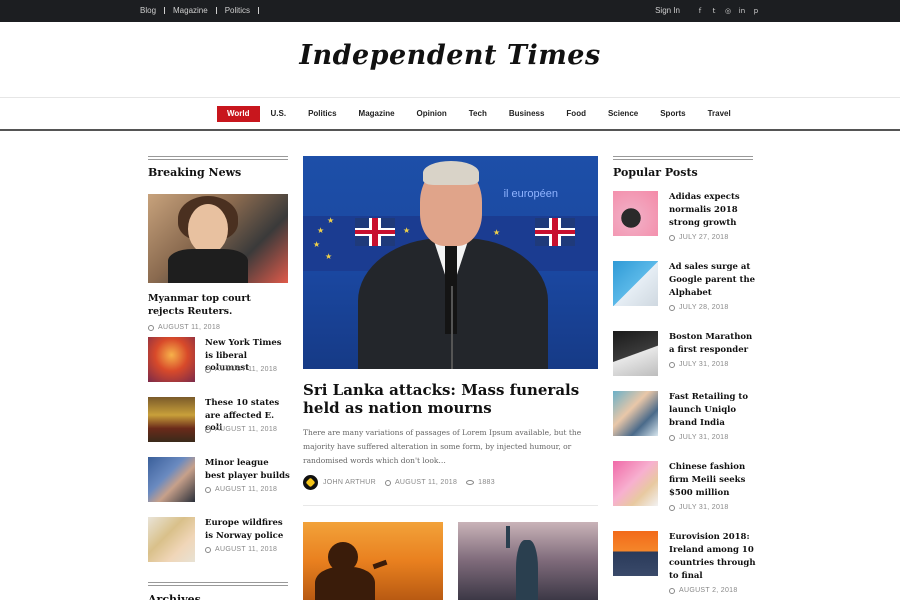 The height and width of the screenshot is (600, 900). I want to click on item-title: Europe wildfires is Norway police, so click(247, 529).